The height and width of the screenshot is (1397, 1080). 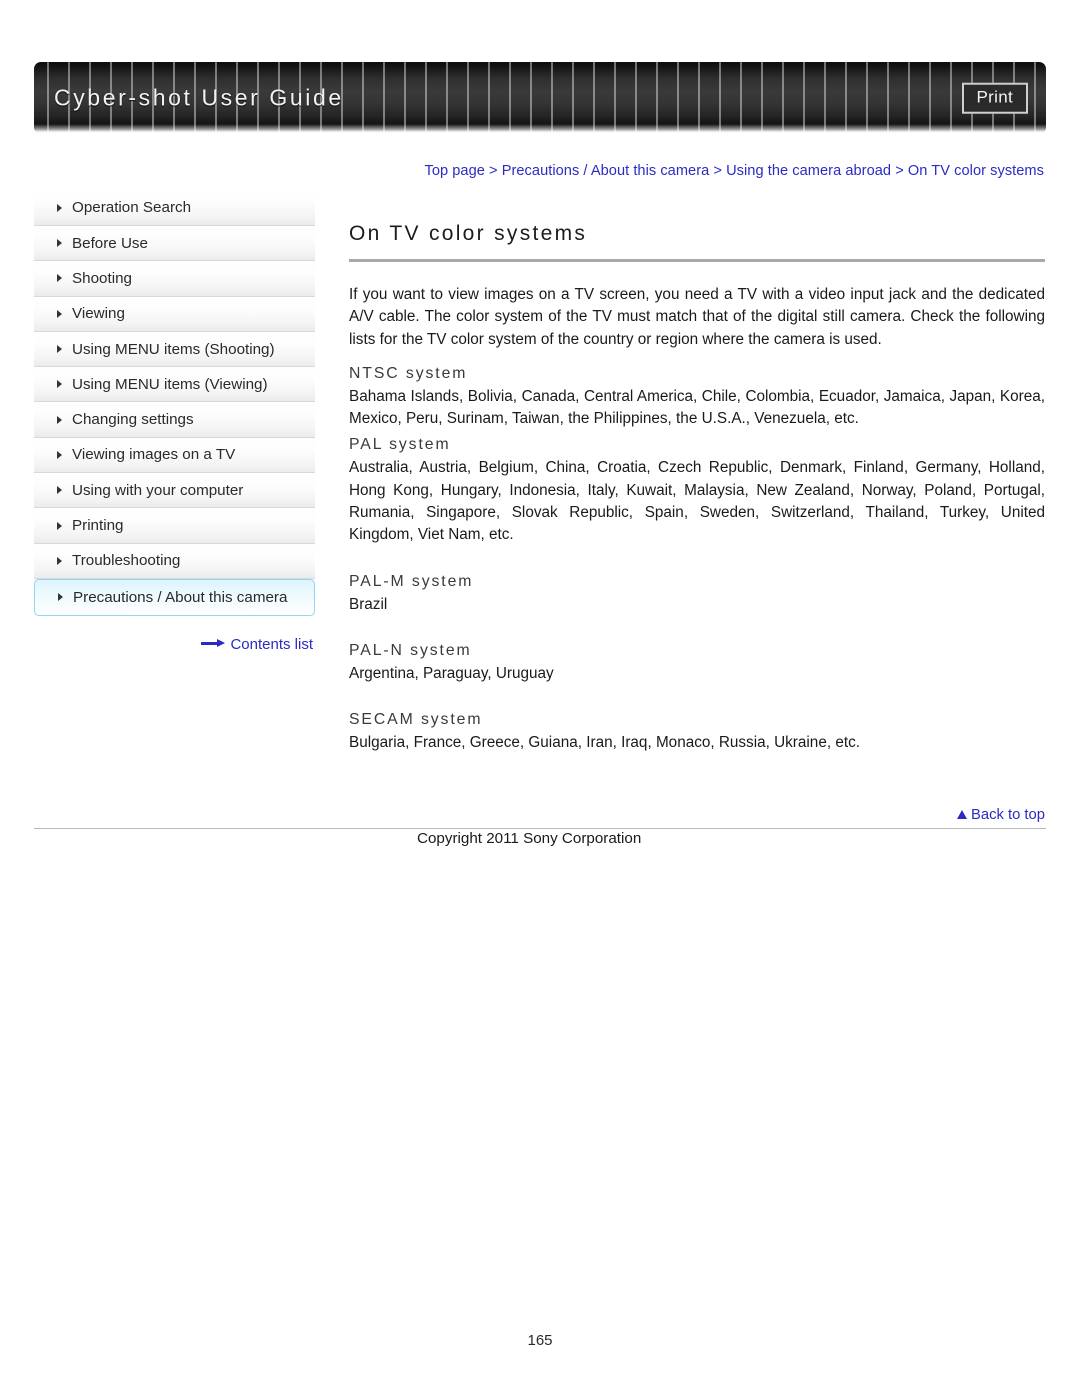 I want to click on sidebar-item-label: Using MENU items (Viewing), so click(x=170, y=384).